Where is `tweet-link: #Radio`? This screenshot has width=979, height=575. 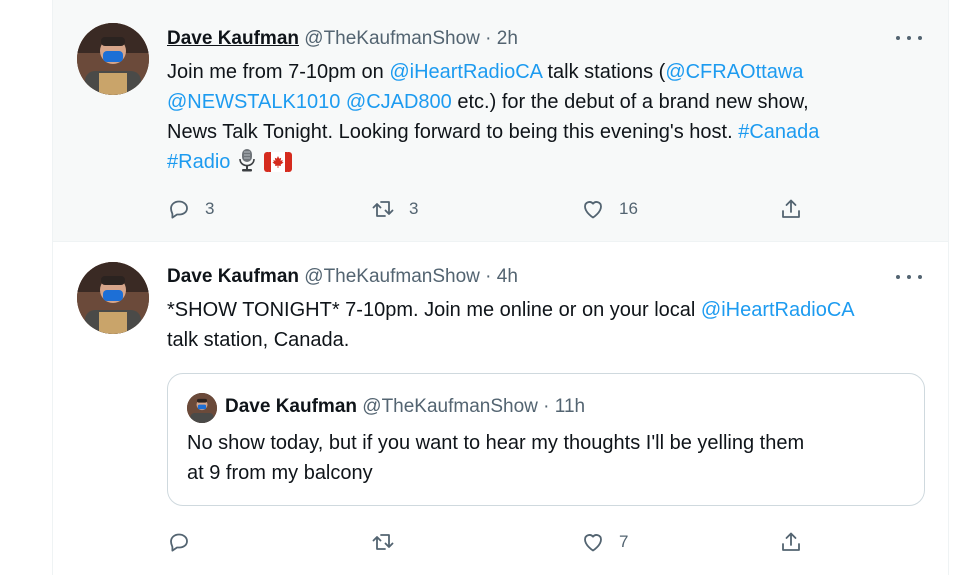
tweet-link: #Radio is located at coordinates (198, 162).